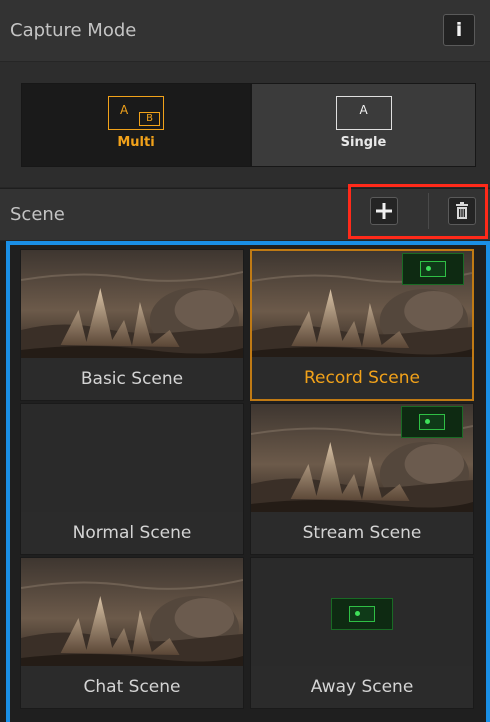 This screenshot has width=490, height=722. What do you see at coordinates (132, 459) in the screenshot?
I see `scene-thumbnail-empty` at bounding box center [132, 459].